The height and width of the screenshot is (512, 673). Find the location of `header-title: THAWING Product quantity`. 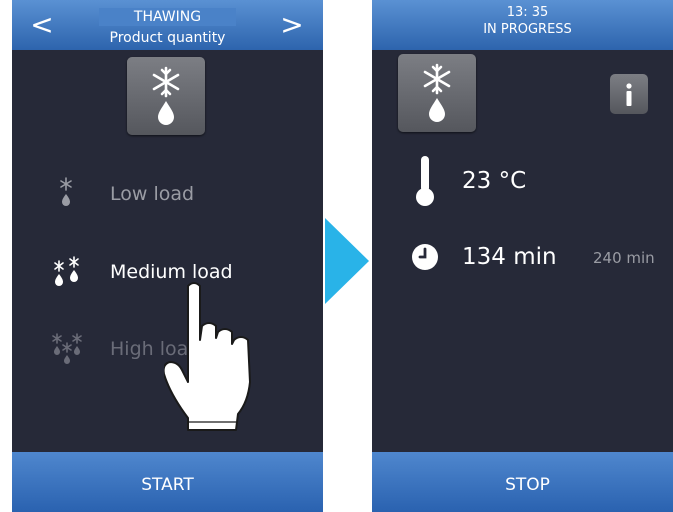

header-title: THAWING Product quantity is located at coordinates (167, 25).